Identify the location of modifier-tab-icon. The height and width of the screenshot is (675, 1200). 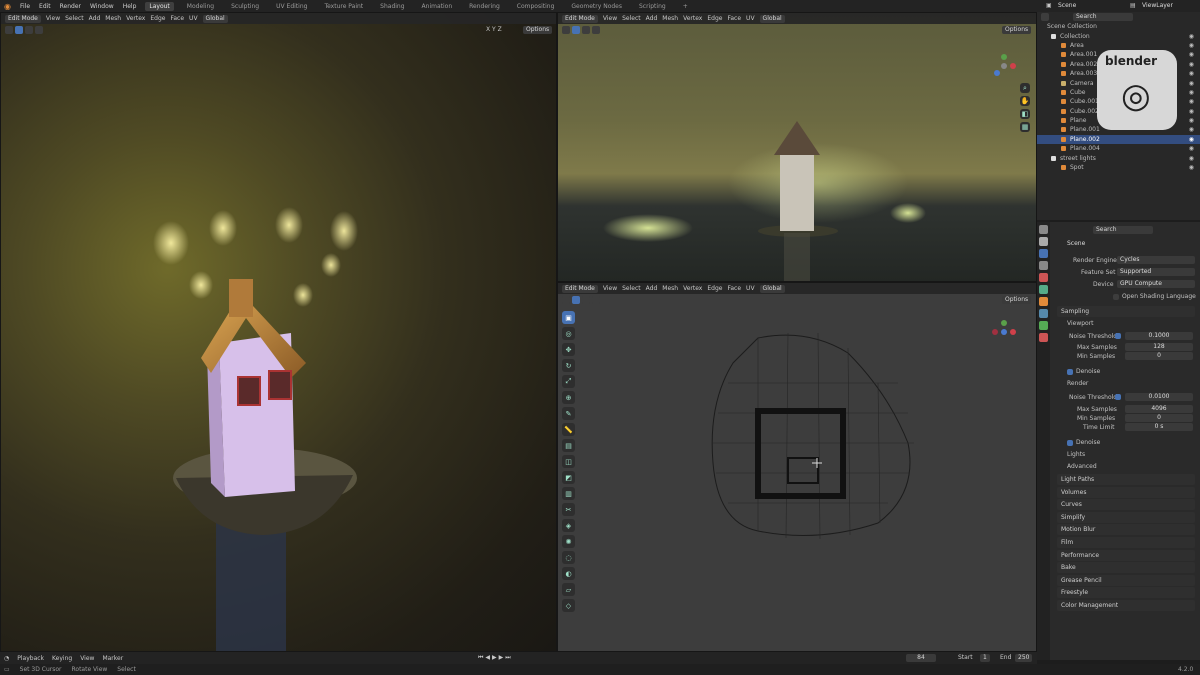
(1043, 313).